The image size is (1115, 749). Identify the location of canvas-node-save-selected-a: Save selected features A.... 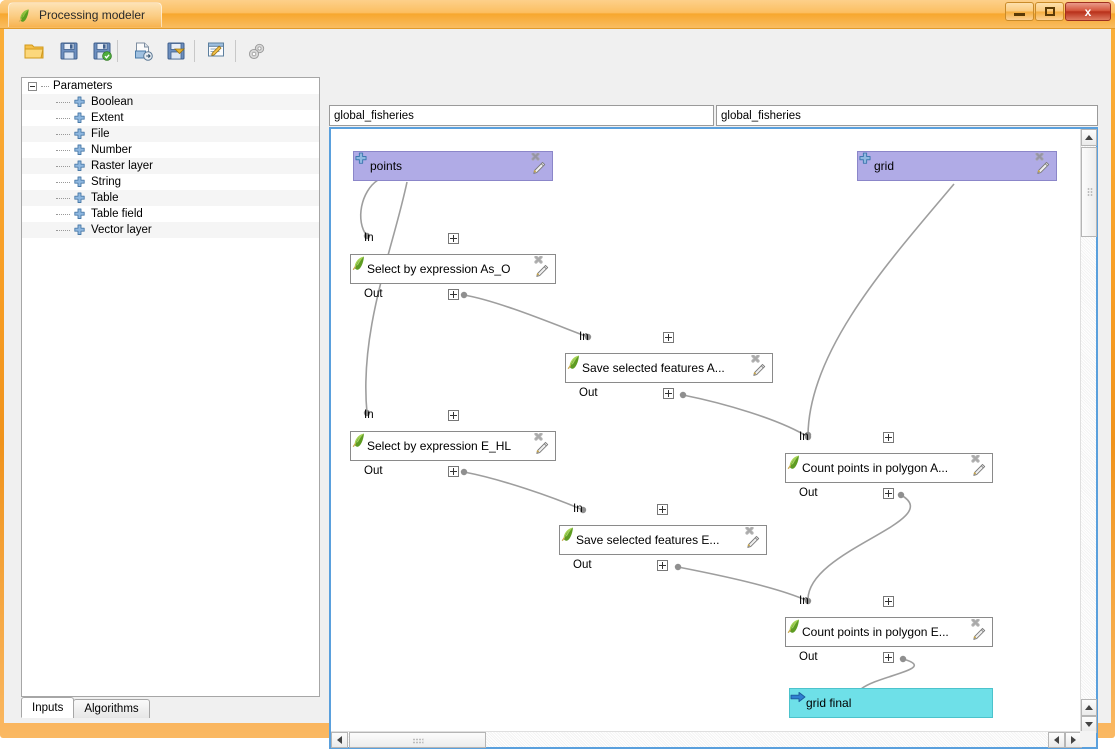
(669, 368).